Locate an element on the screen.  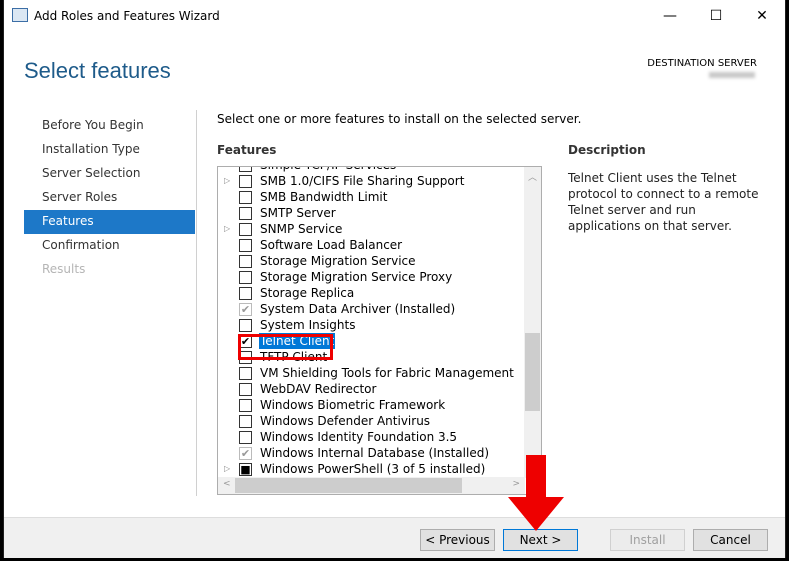
feature-item: SMTP Server is located at coordinates (371, 213).